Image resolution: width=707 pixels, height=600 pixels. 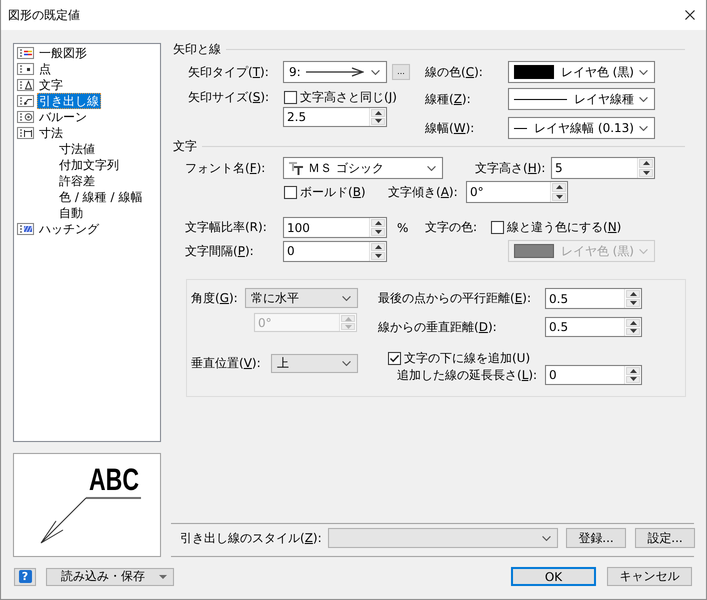 I want to click on tree-item: 色 / 線種 / 線幅, so click(x=100, y=197).